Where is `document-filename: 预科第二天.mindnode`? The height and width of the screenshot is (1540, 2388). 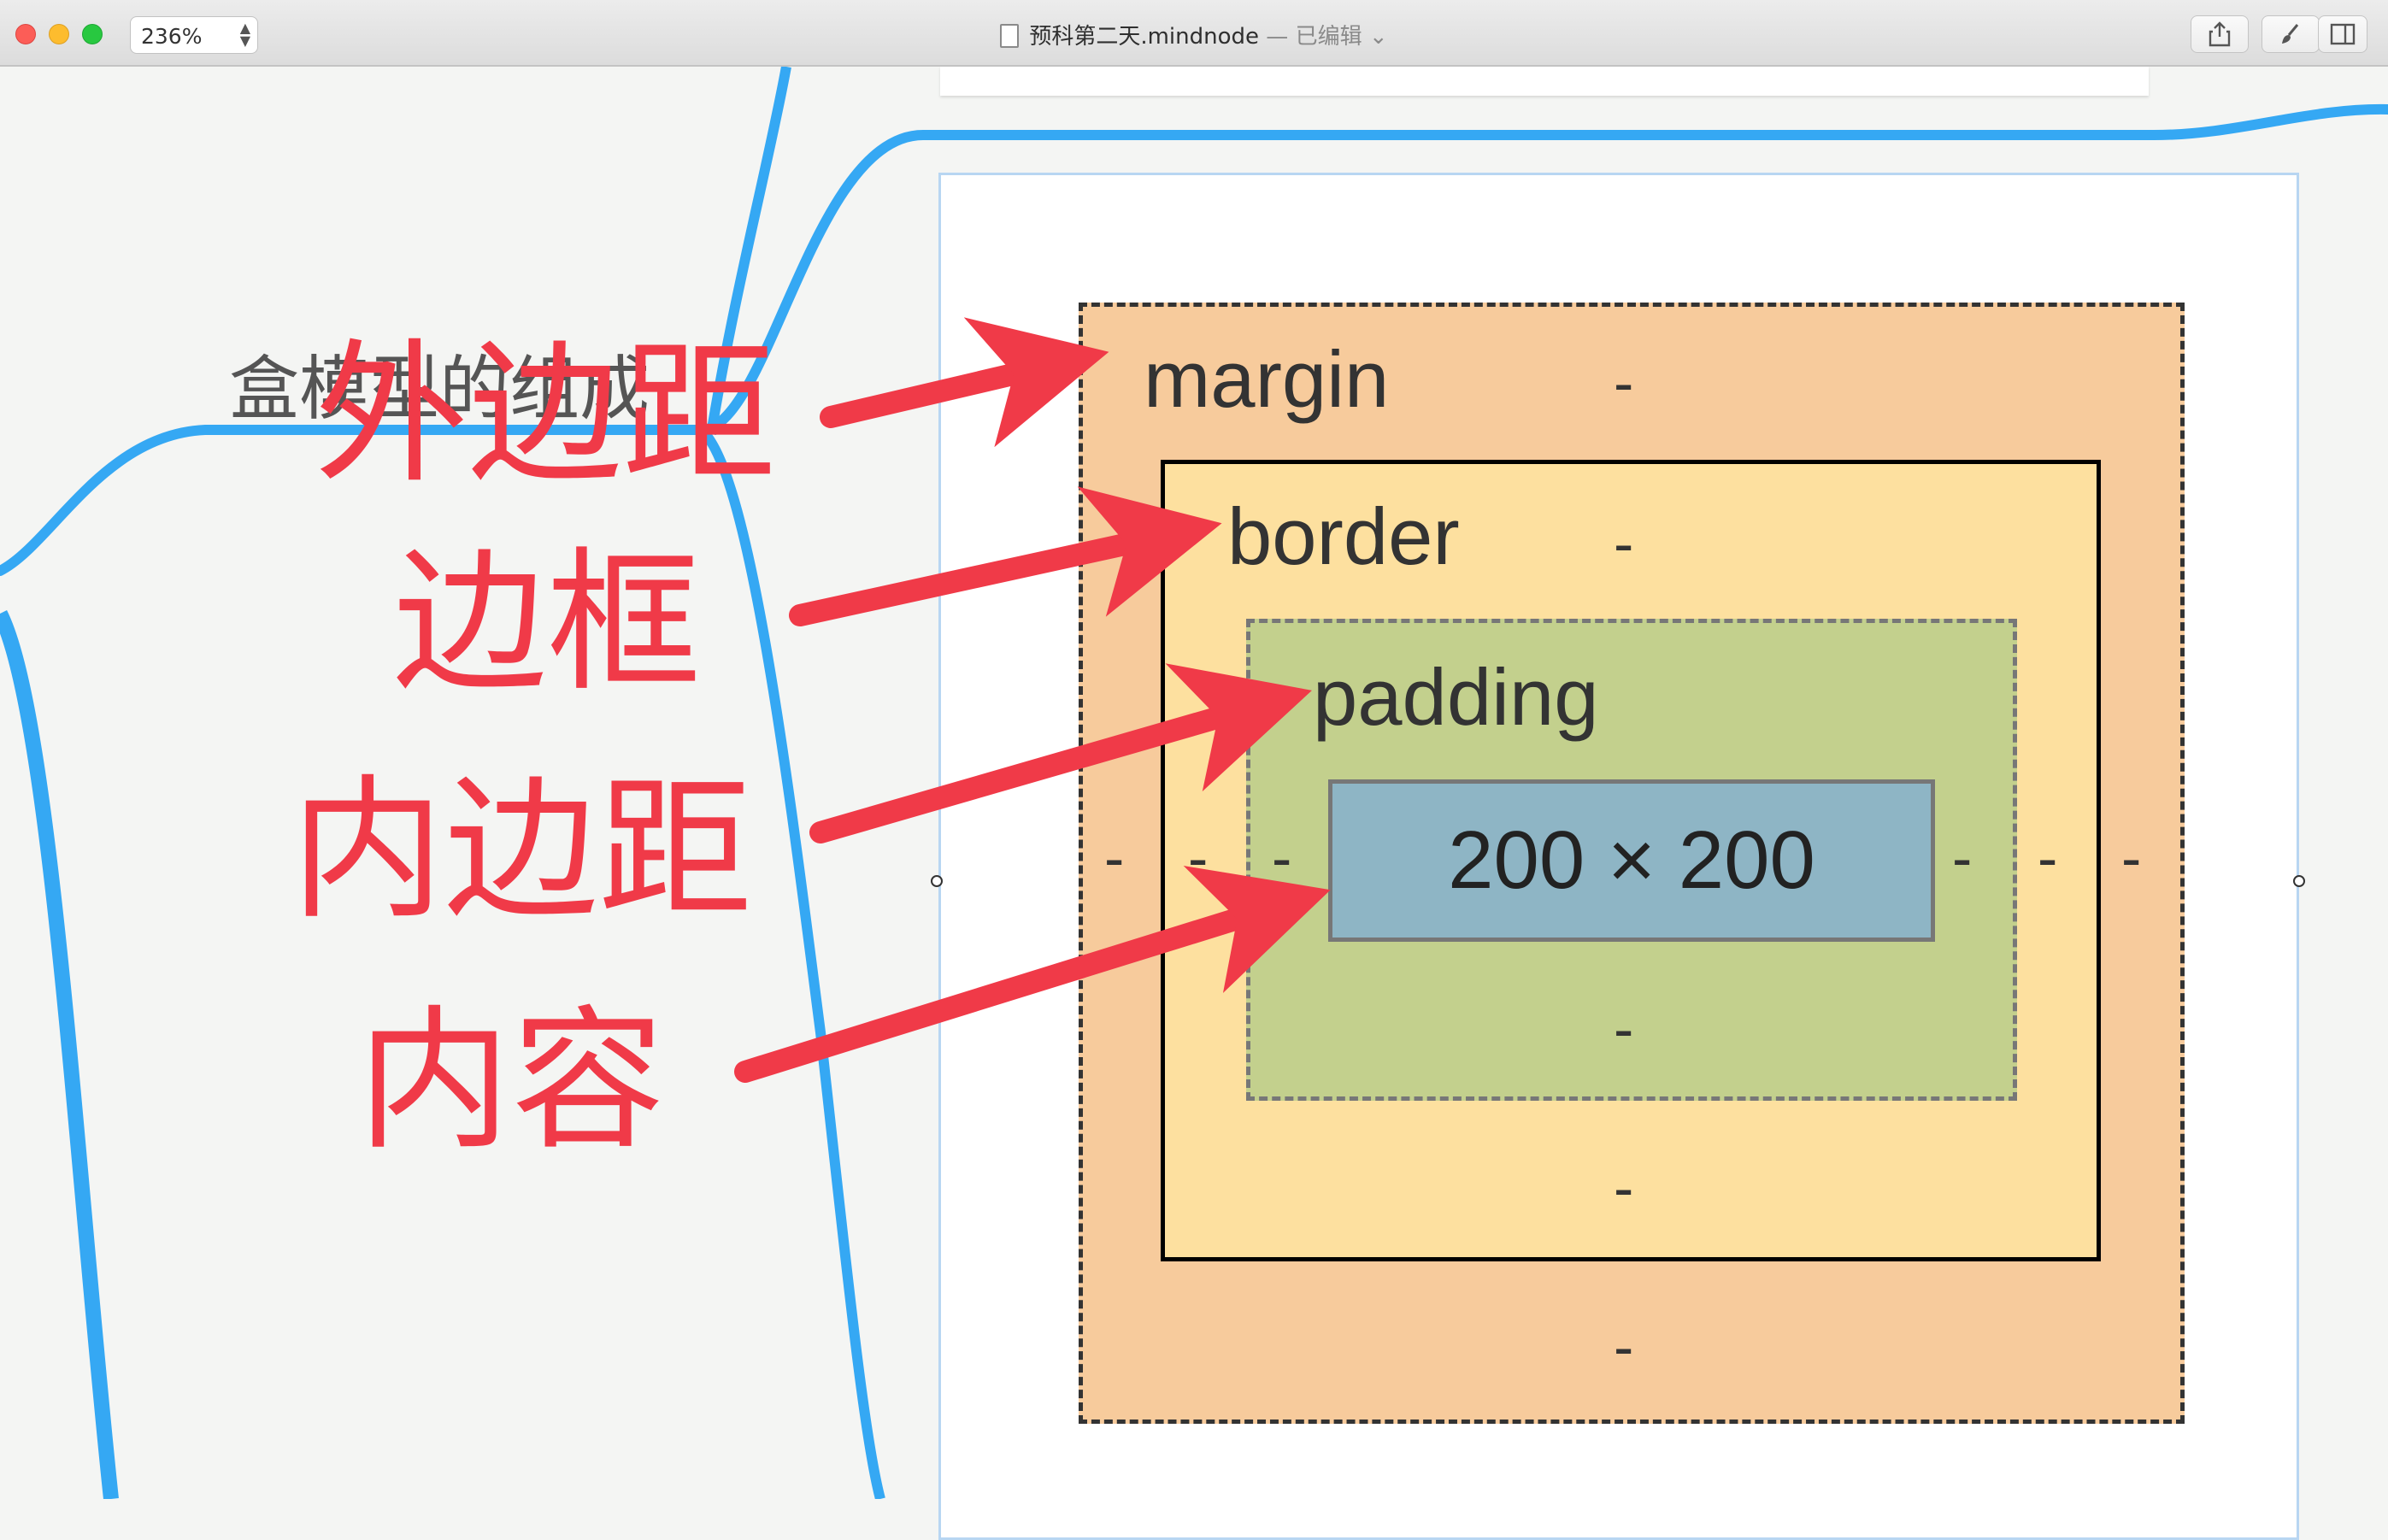
document-filename: 预科第二天.mindnode is located at coordinates (1144, 37).